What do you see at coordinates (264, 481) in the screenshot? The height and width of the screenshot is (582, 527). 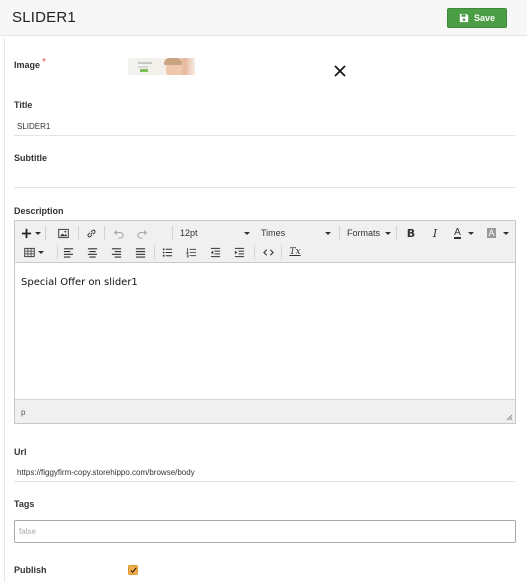 I see `url-underline` at bounding box center [264, 481].